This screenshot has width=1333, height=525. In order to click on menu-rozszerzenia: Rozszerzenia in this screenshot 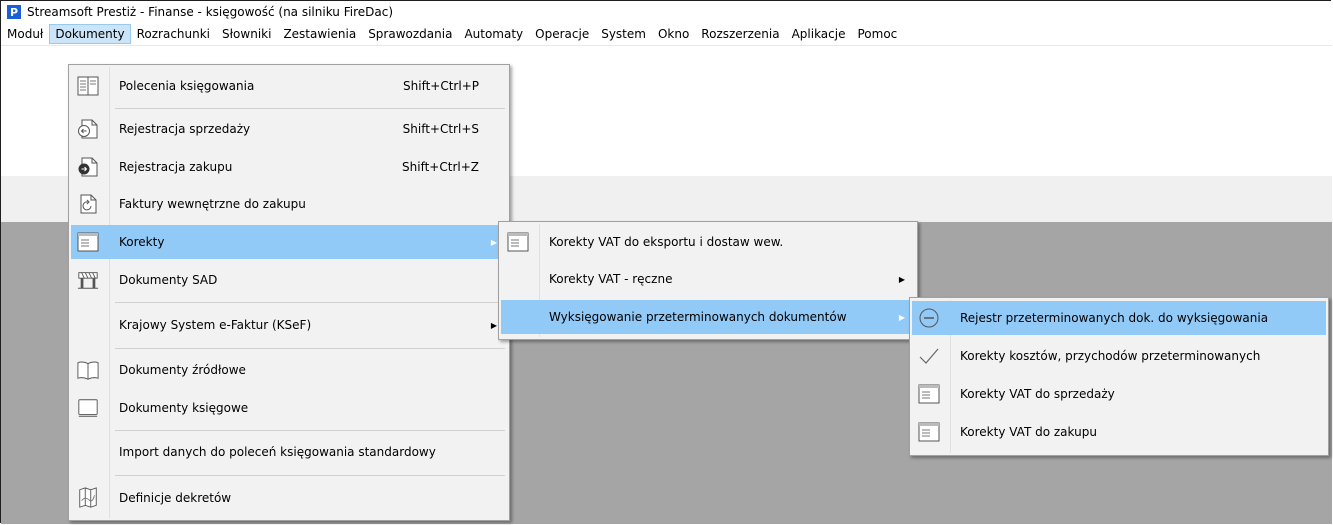, I will do `click(740, 34)`.